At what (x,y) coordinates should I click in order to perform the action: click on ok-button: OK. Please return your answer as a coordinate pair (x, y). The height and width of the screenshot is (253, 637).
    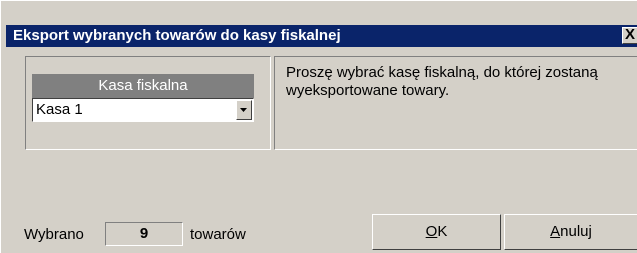
    Looking at the image, I should click on (436, 232).